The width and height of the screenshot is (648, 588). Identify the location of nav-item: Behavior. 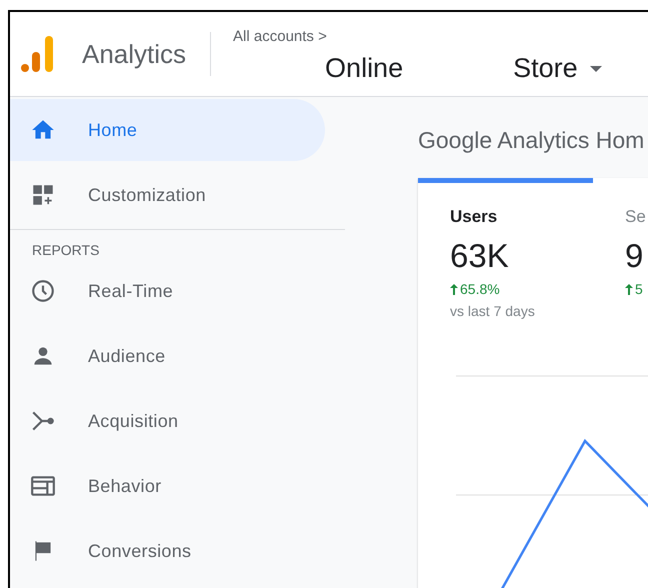
(167, 486).